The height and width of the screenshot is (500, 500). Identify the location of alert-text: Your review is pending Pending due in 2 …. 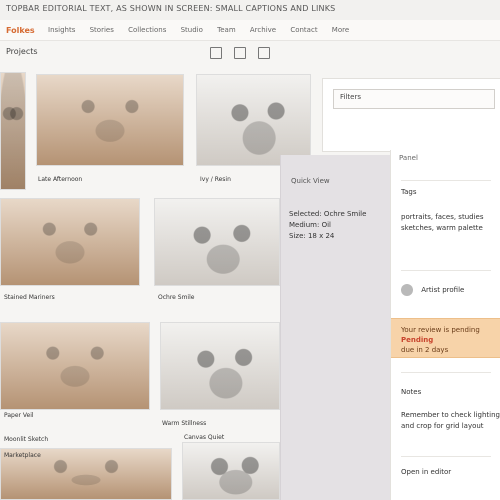
(450, 340).